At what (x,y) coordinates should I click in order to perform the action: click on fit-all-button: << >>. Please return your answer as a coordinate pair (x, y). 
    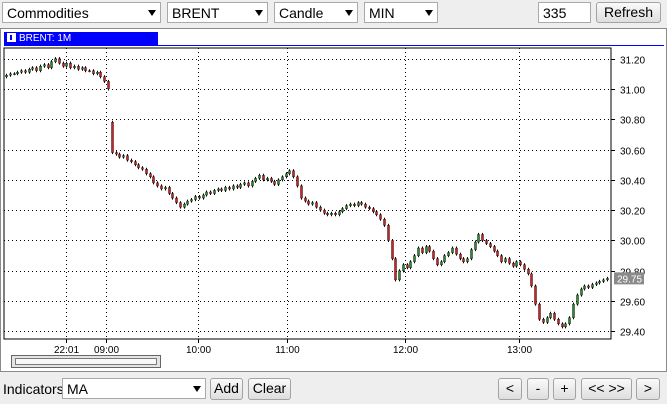
    Looking at the image, I should click on (606, 389).